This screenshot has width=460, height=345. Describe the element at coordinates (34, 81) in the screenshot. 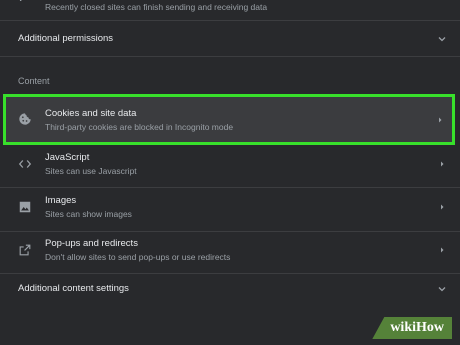

I see `content-section-heading: Content` at that location.